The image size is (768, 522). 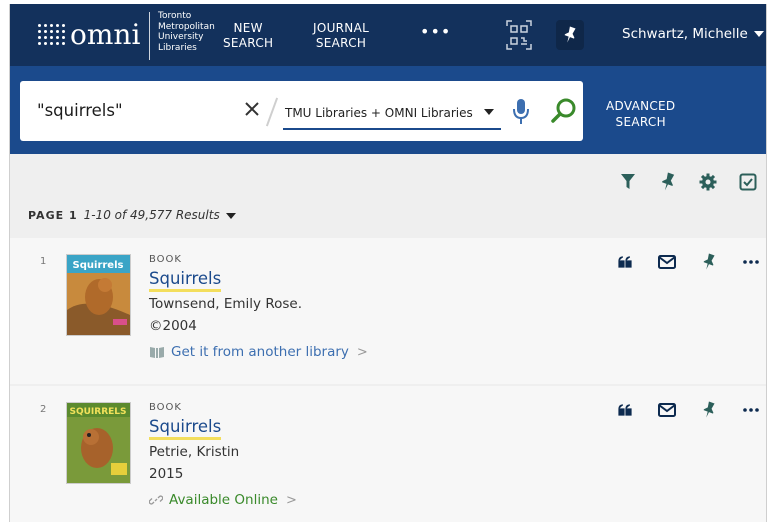 What do you see at coordinates (80, 110) in the screenshot?
I see `search-input: "squirrels"` at bounding box center [80, 110].